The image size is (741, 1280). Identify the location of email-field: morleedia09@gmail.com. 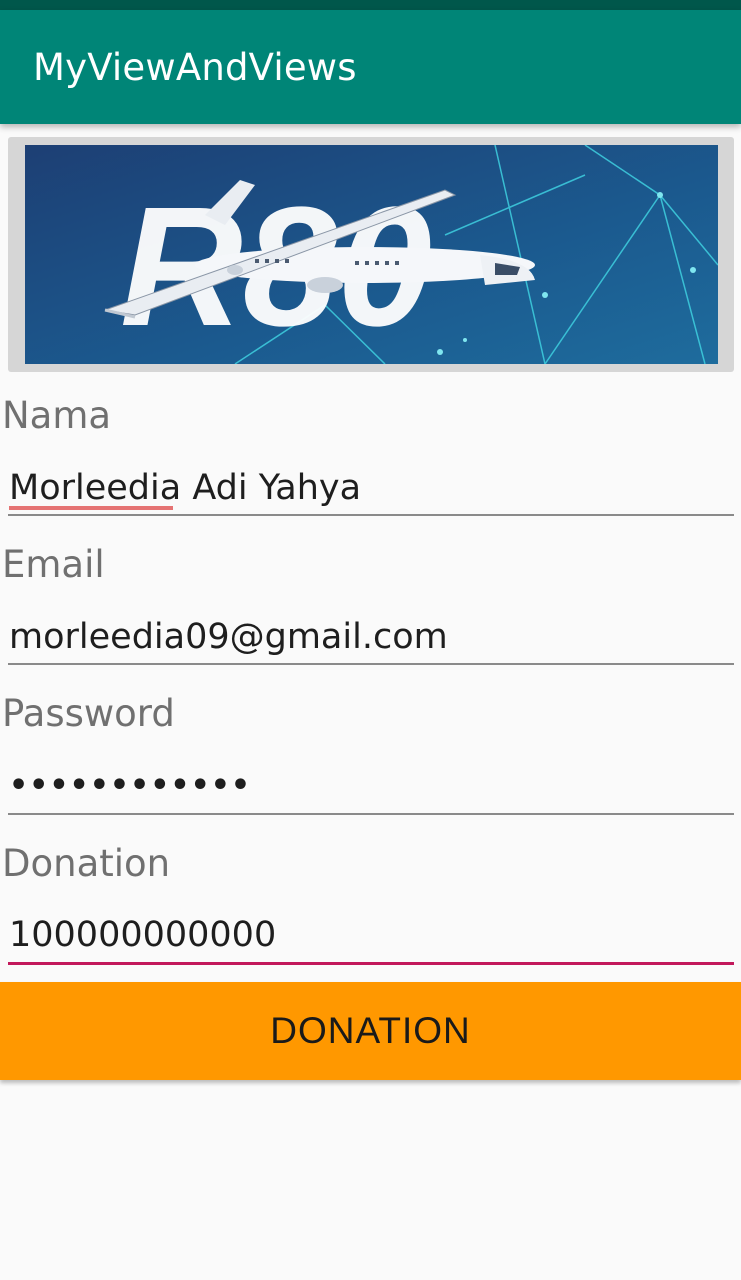
(228, 637).